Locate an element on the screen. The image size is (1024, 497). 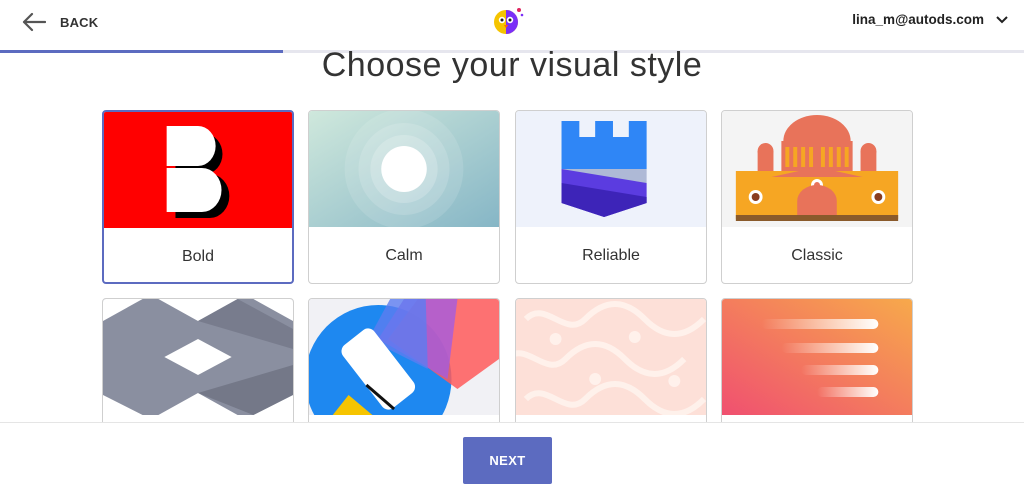
style-card-bold: Bold is located at coordinates (198, 197).